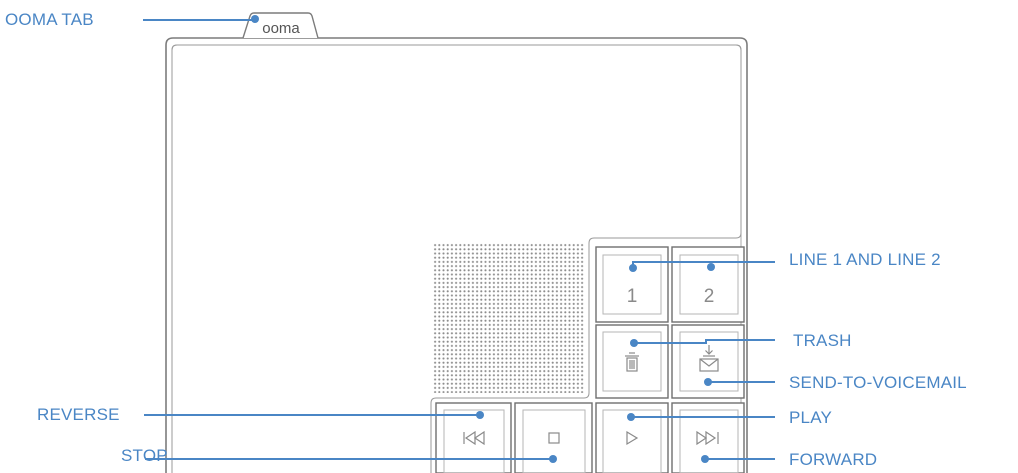 Image resolution: width=1018 pixels, height=473 pixels. Describe the element at coordinates (78, 414) in the screenshot. I see `callout-reverse: REVERSE` at that location.